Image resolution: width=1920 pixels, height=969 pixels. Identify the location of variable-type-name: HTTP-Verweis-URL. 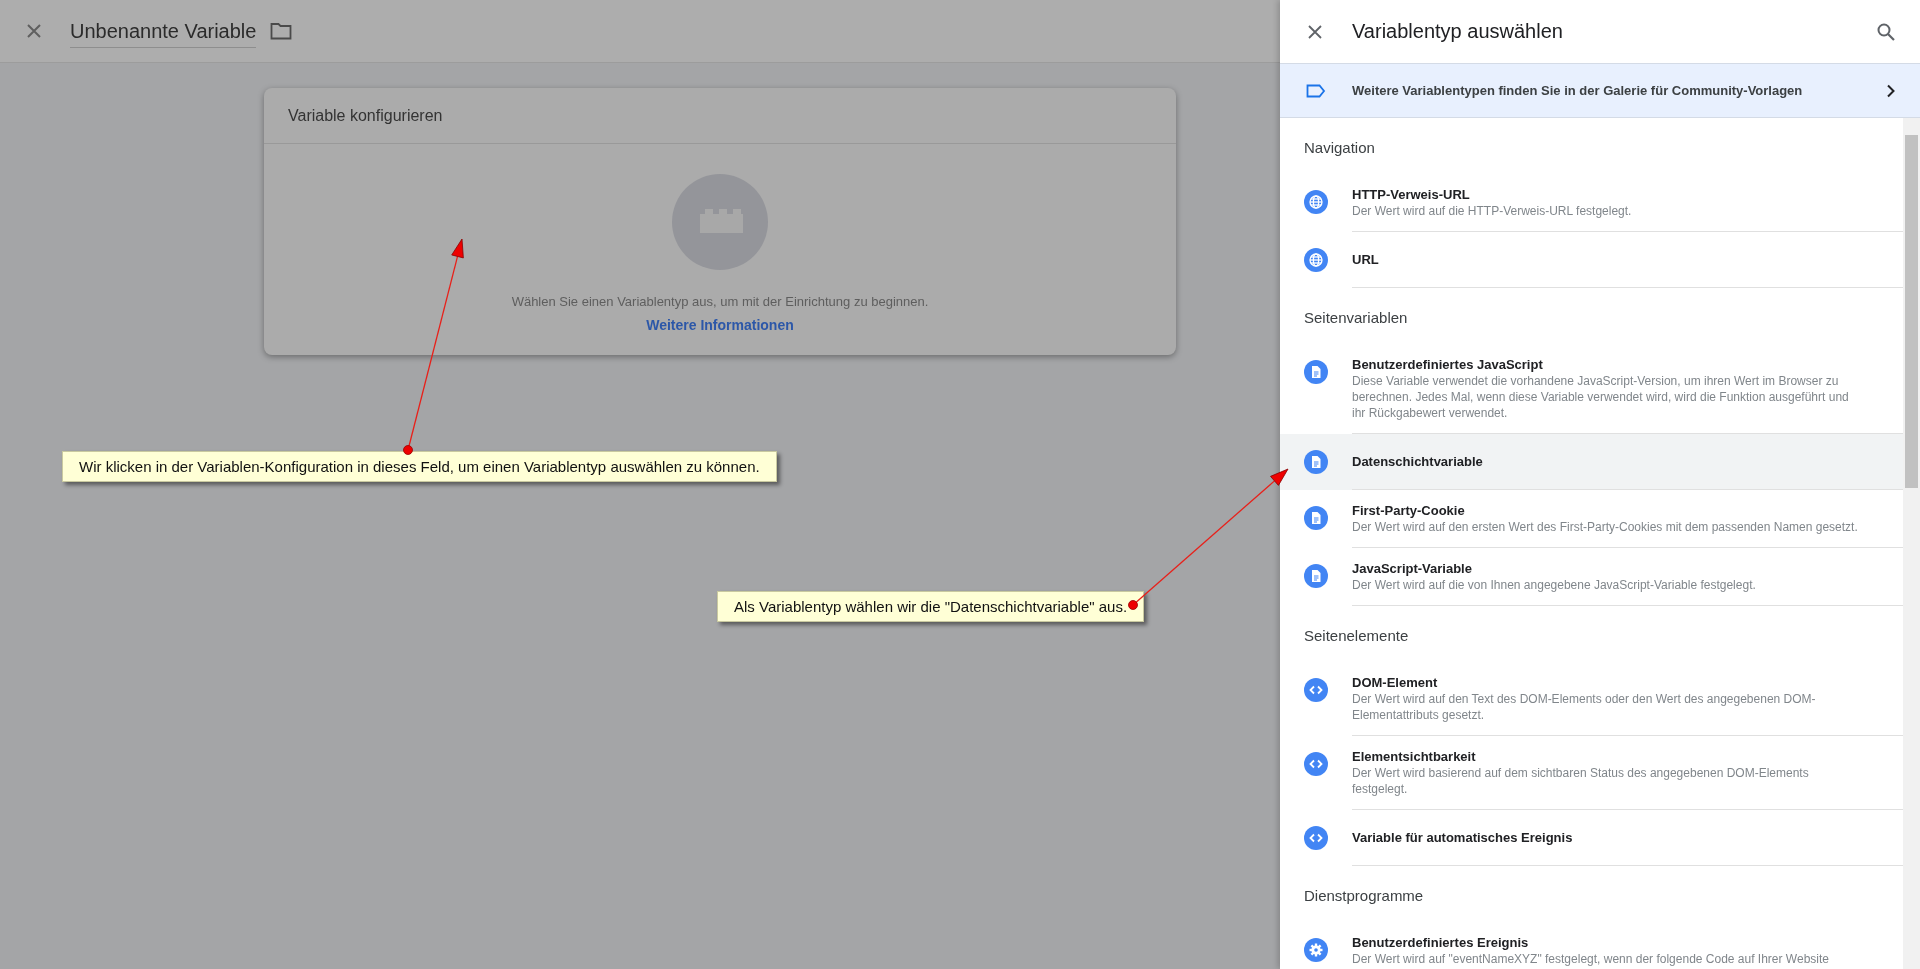
(1411, 194).